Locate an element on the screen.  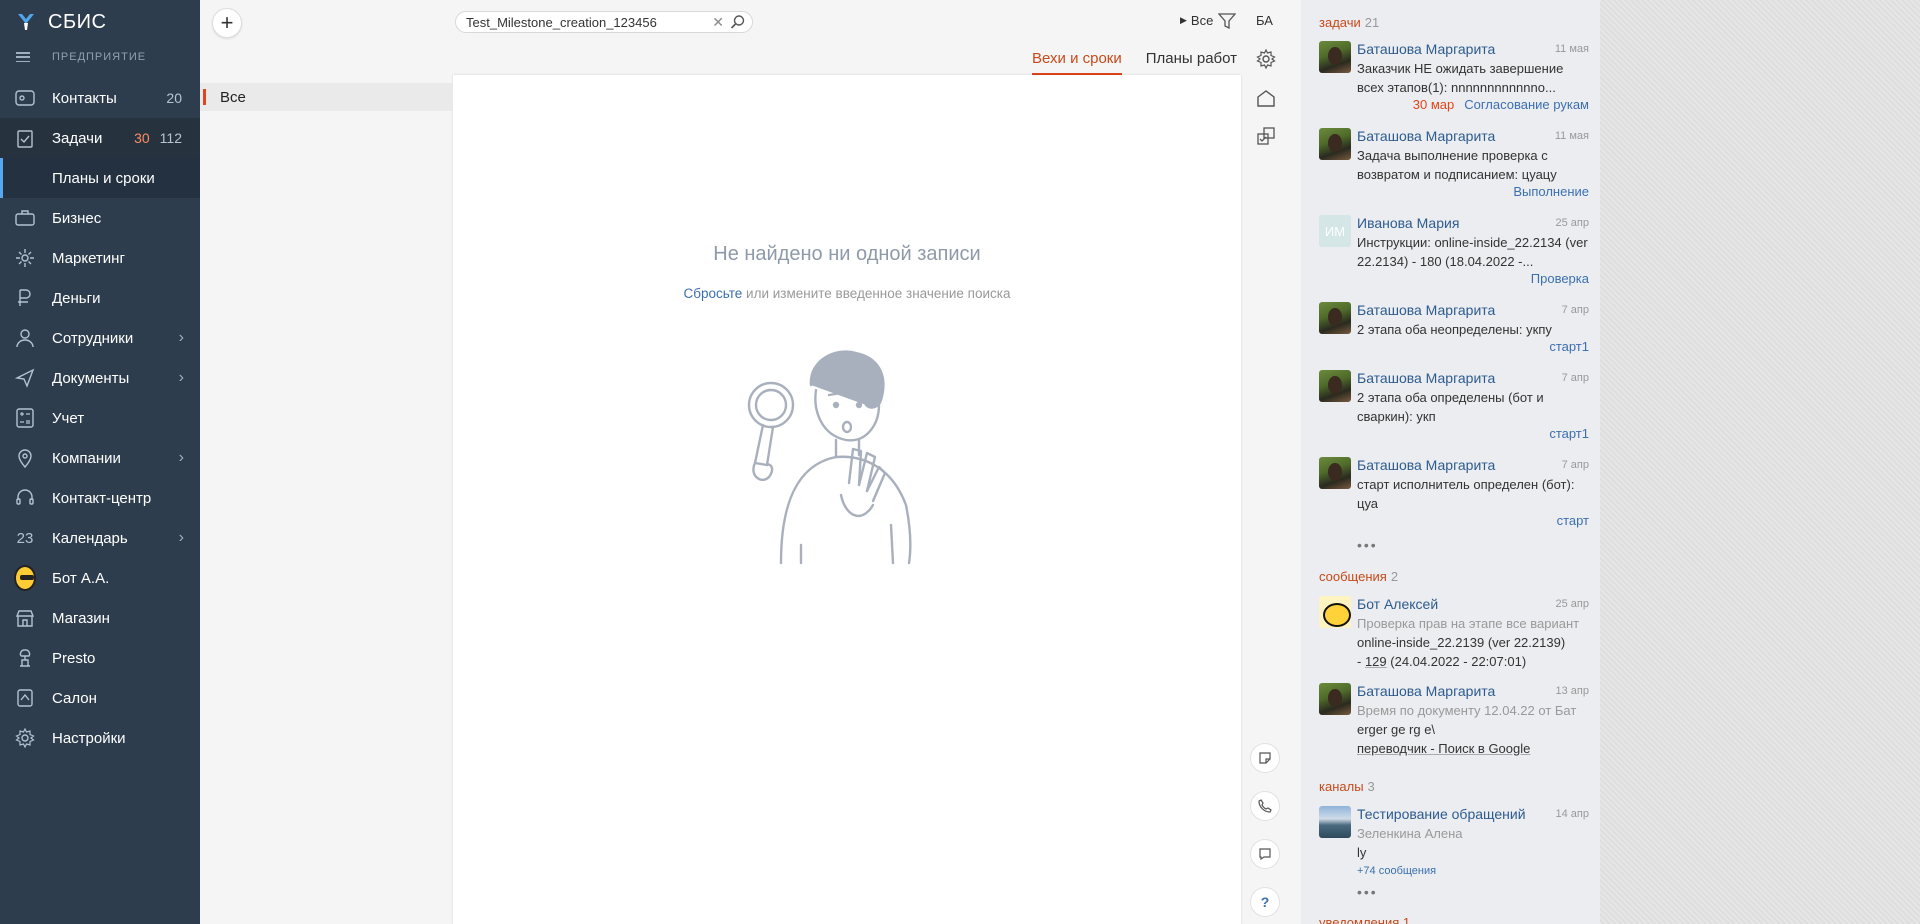
item-stage: старт is located at coordinates (1573, 520).